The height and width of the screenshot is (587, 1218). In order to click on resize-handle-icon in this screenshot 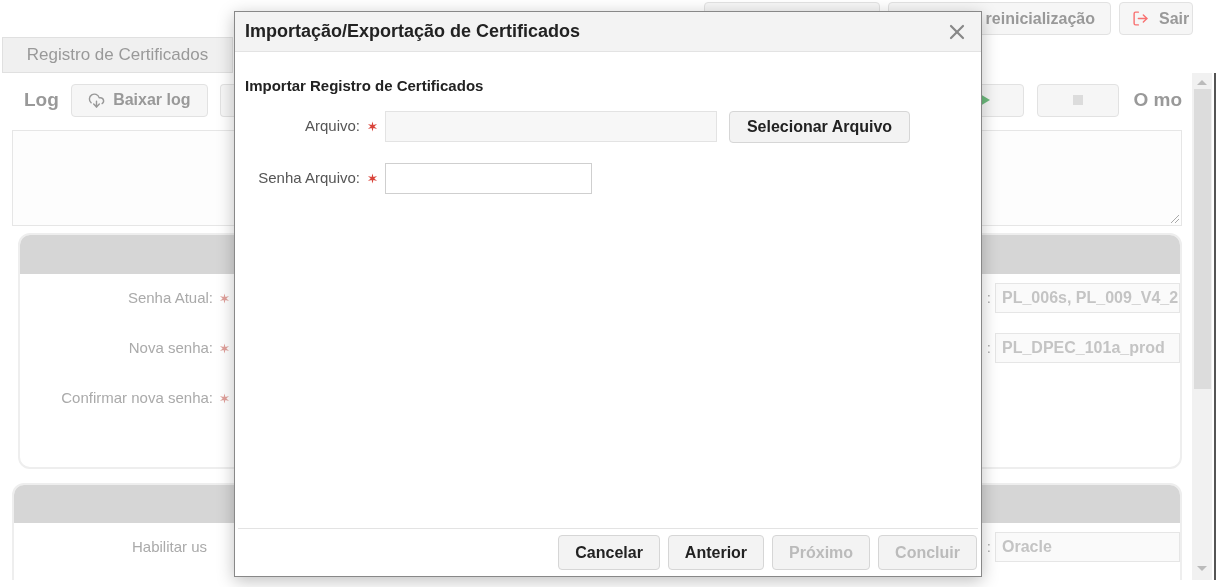, I will do `click(1175, 219)`.